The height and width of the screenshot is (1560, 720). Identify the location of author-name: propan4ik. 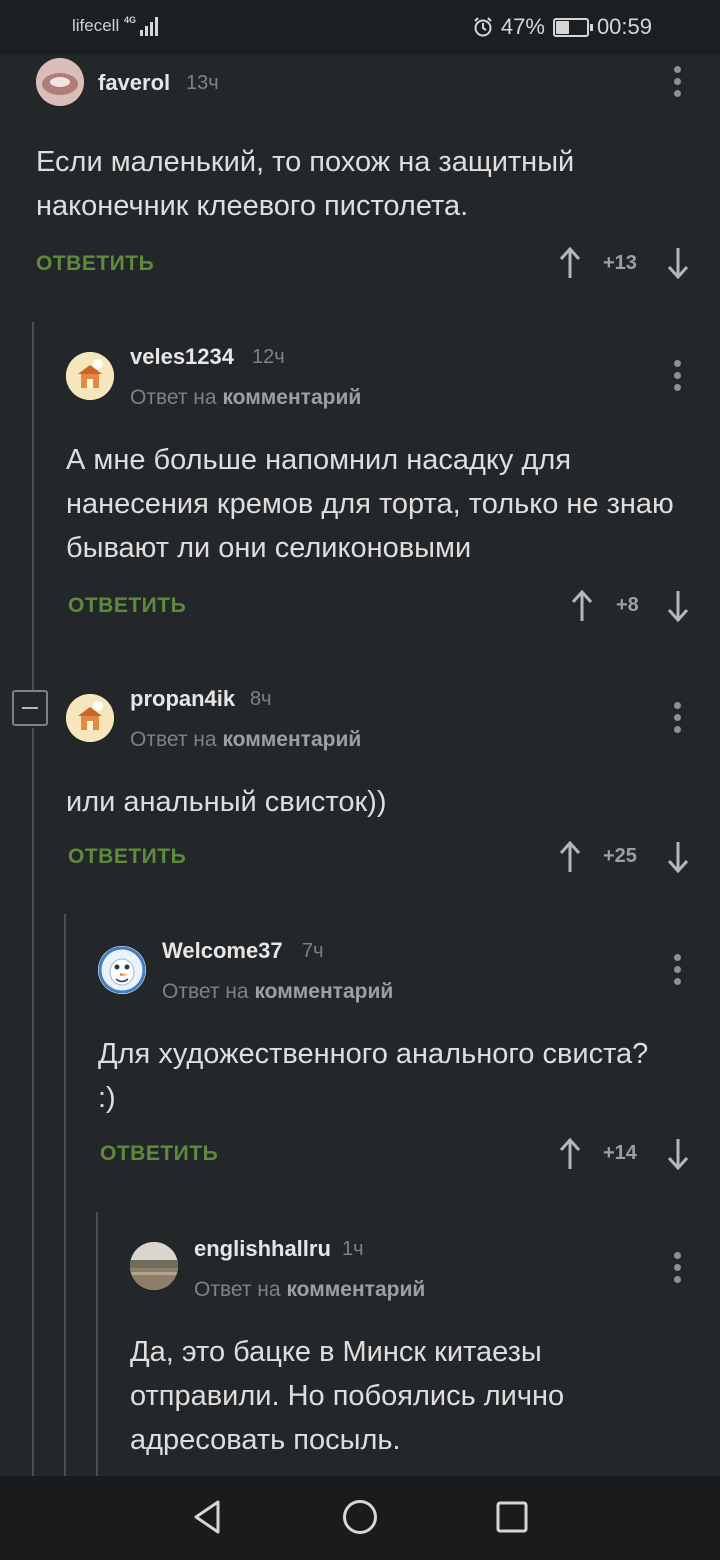
(182, 699).